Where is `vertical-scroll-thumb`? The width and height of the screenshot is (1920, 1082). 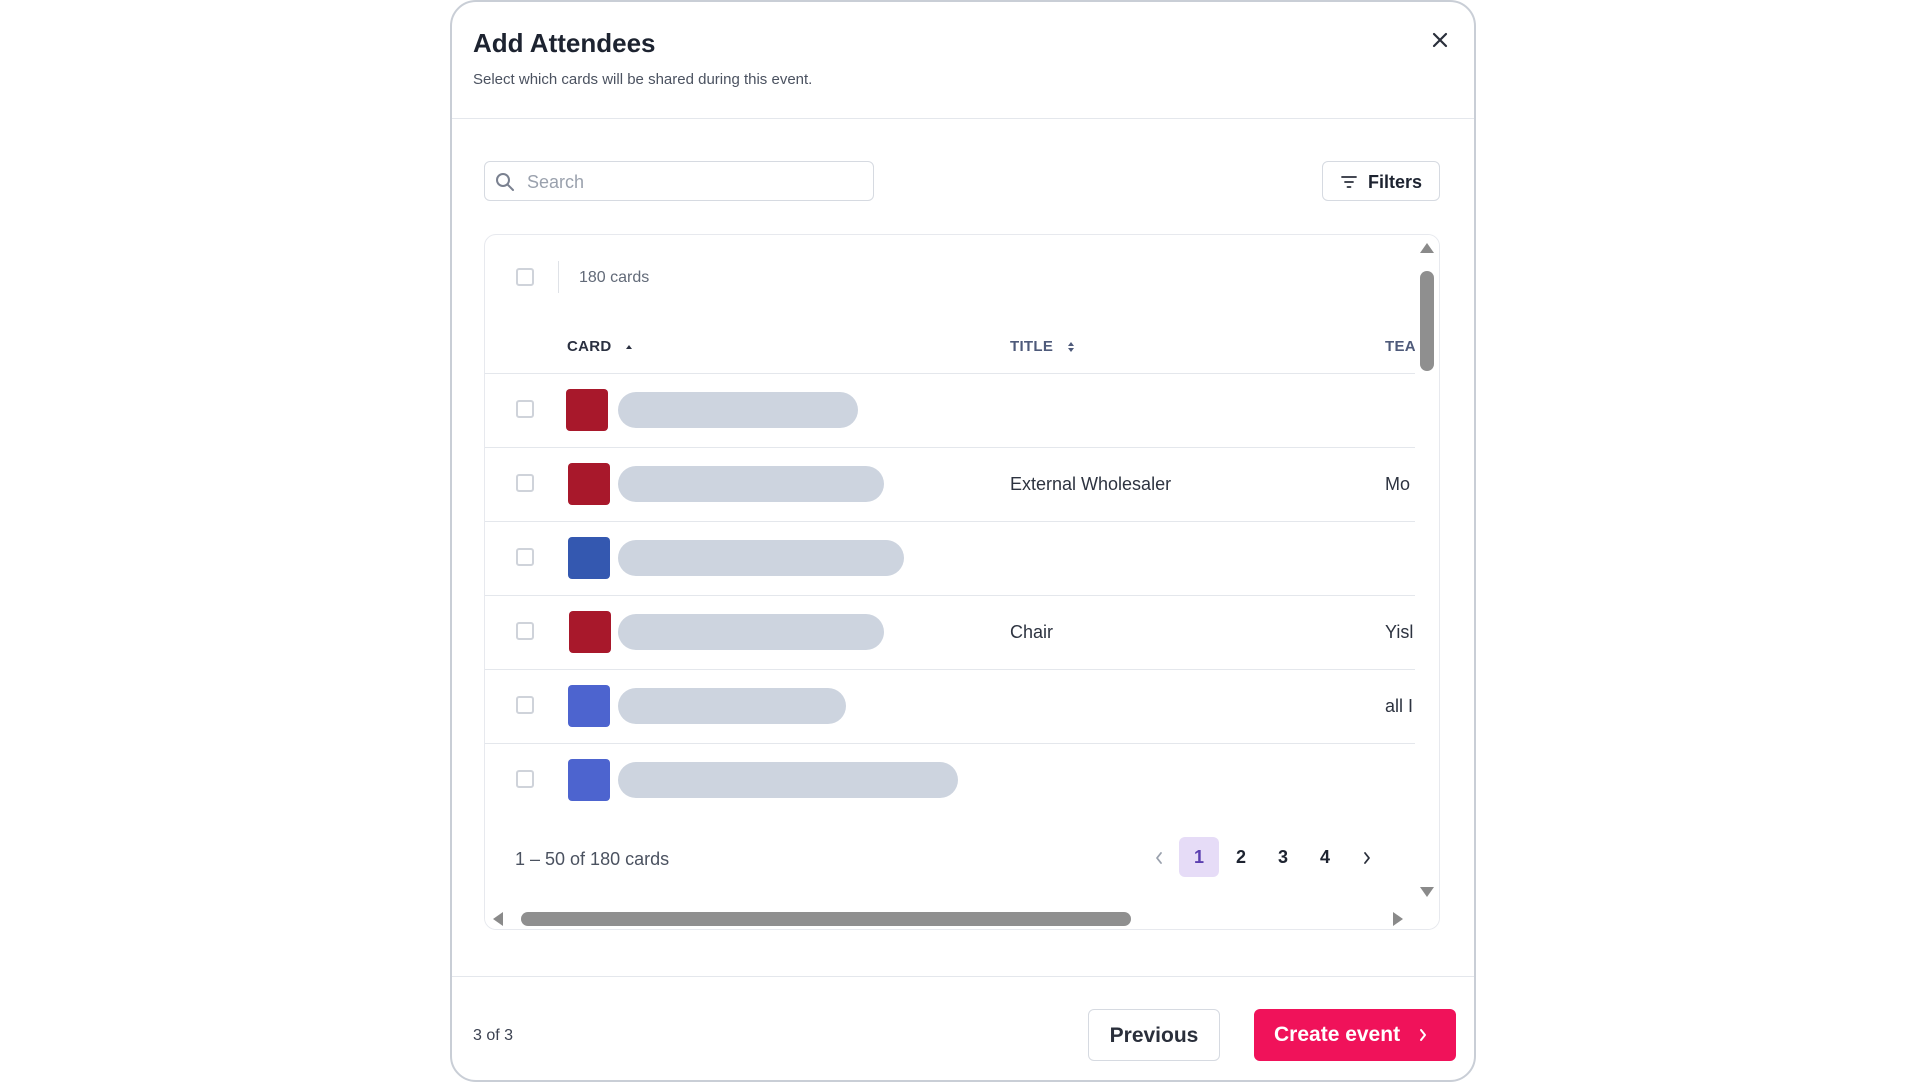 vertical-scroll-thumb is located at coordinates (1427, 321).